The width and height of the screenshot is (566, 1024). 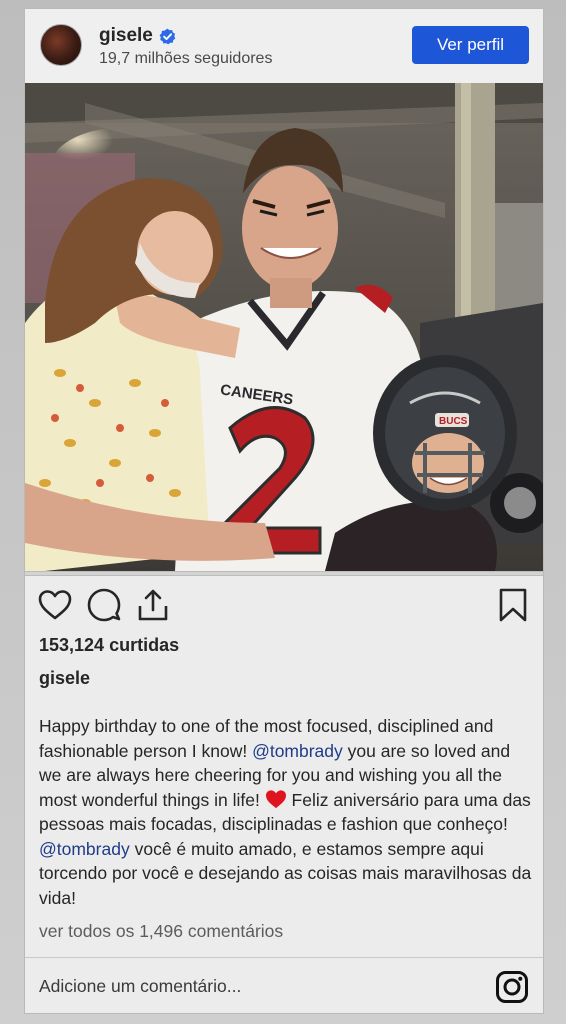 I want to click on verified-badge-icon, so click(x=167, y=36).